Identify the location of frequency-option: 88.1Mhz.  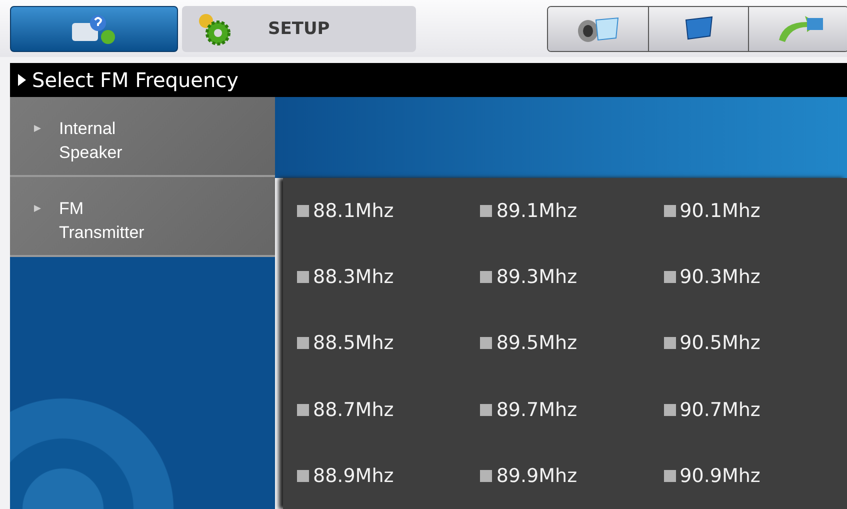
(345, 211).